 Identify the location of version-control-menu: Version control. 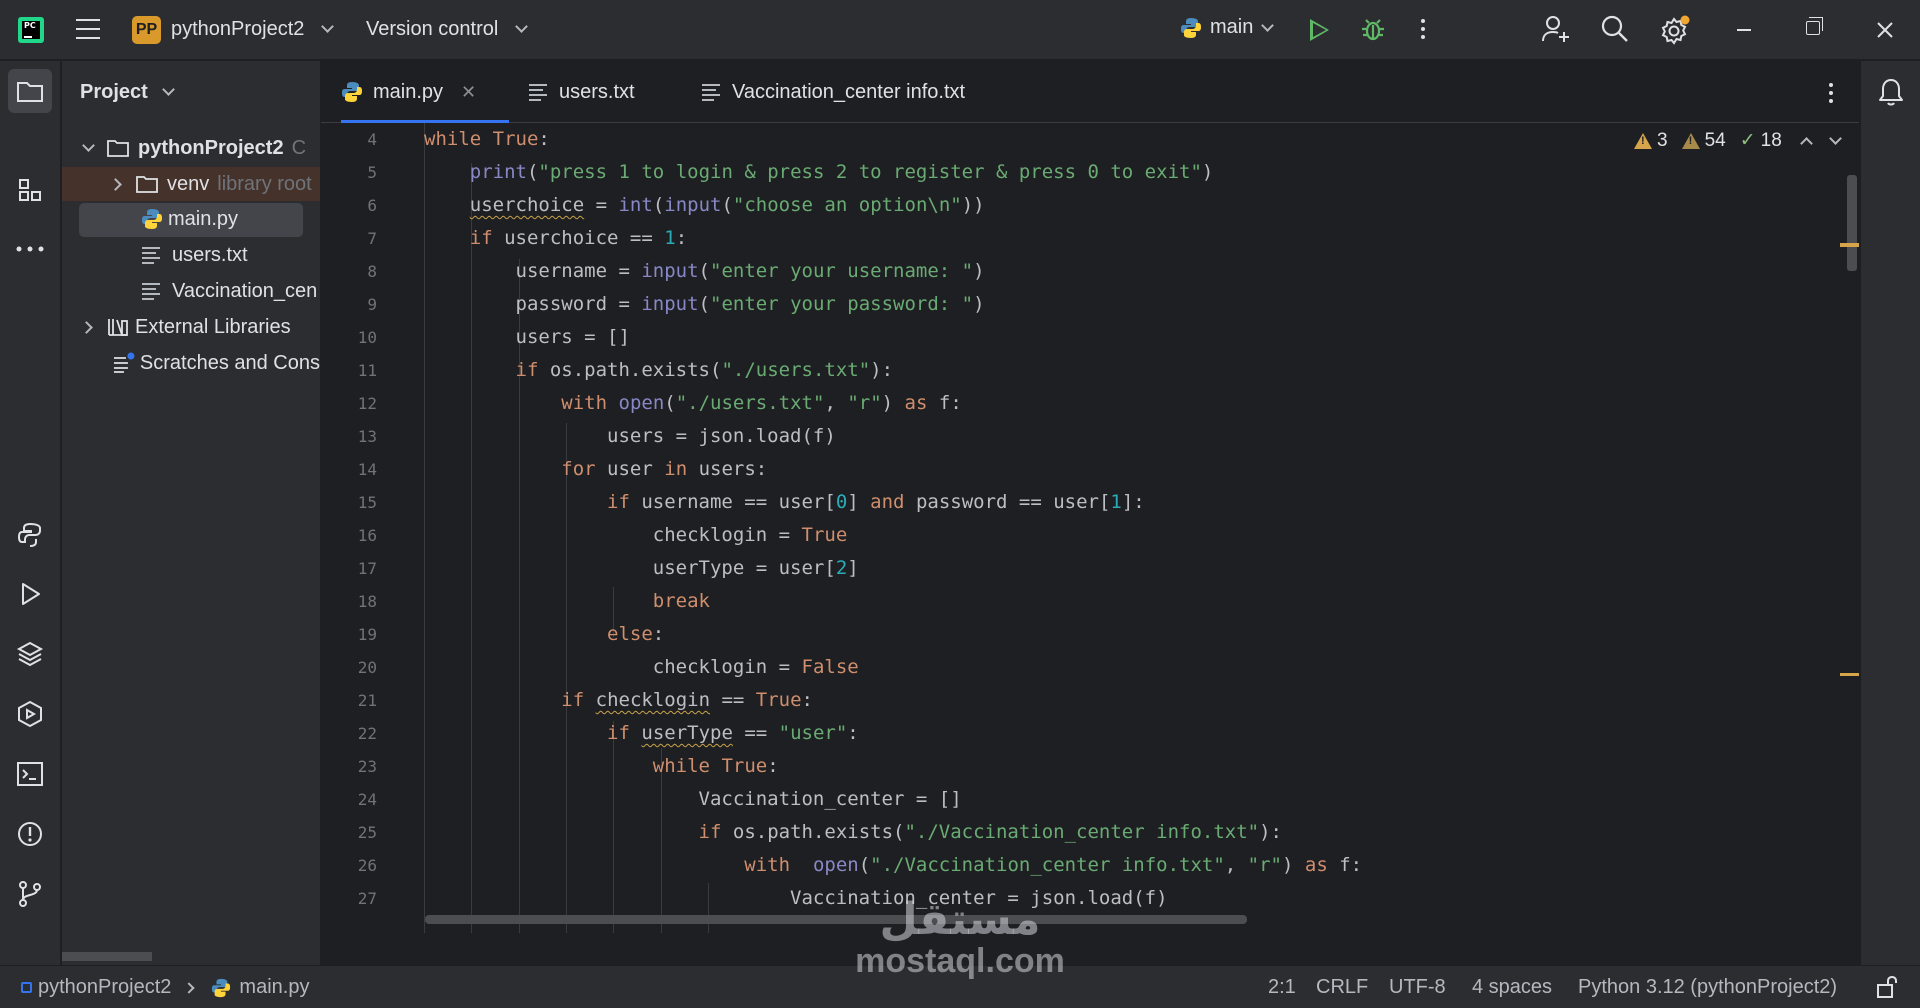
(432, 29).